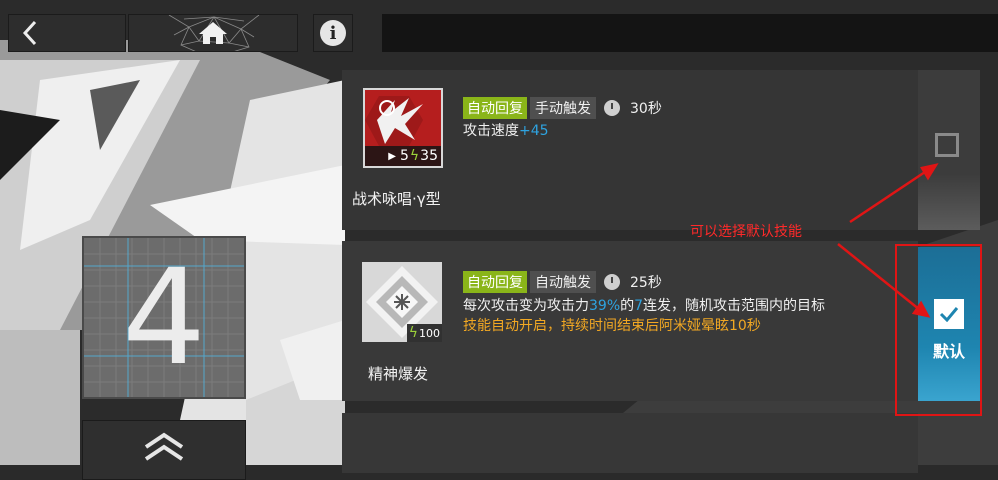  Describe the element at coordinates (888, 240) in the screenshot. I see `annotation-arrows` at that location.